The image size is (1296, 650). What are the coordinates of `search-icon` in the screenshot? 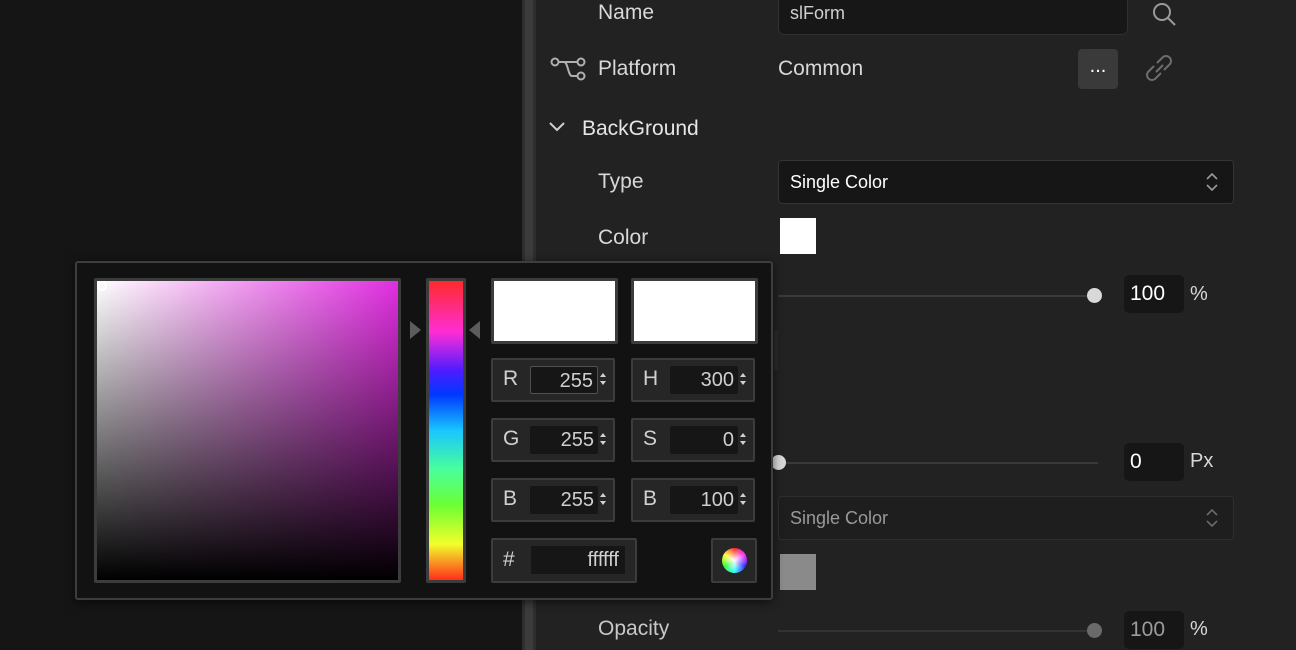 It's located at (1164, 14).